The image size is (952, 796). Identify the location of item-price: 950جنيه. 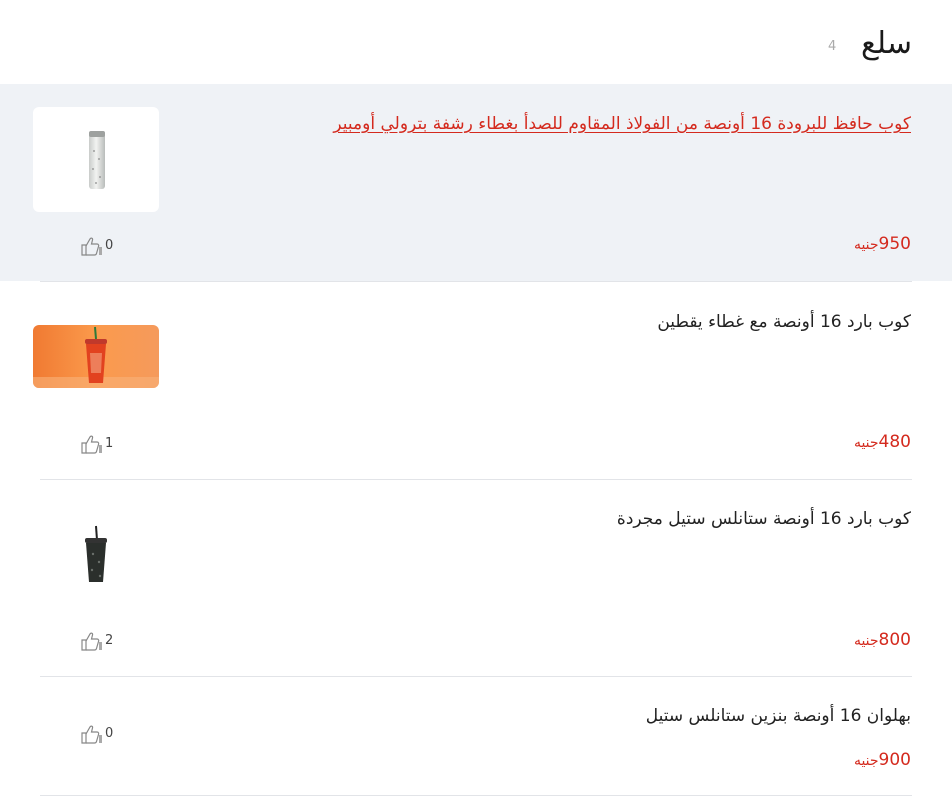
(882, 244).